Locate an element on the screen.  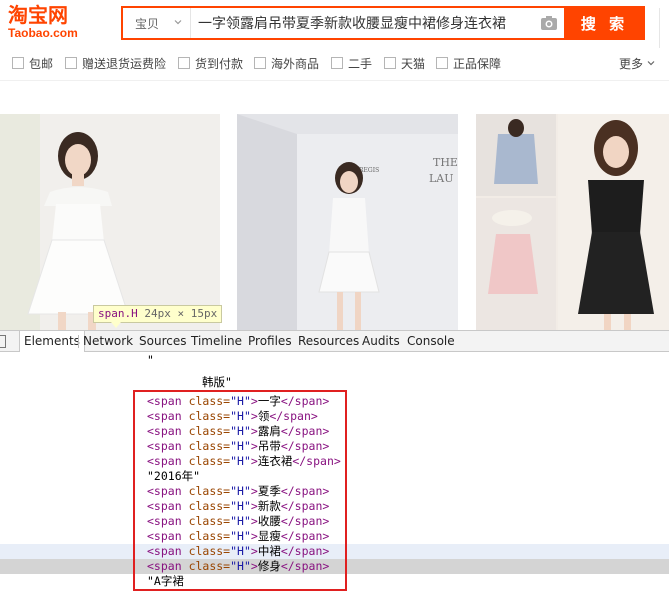
code-text: " is located at coordinates (150, 360).